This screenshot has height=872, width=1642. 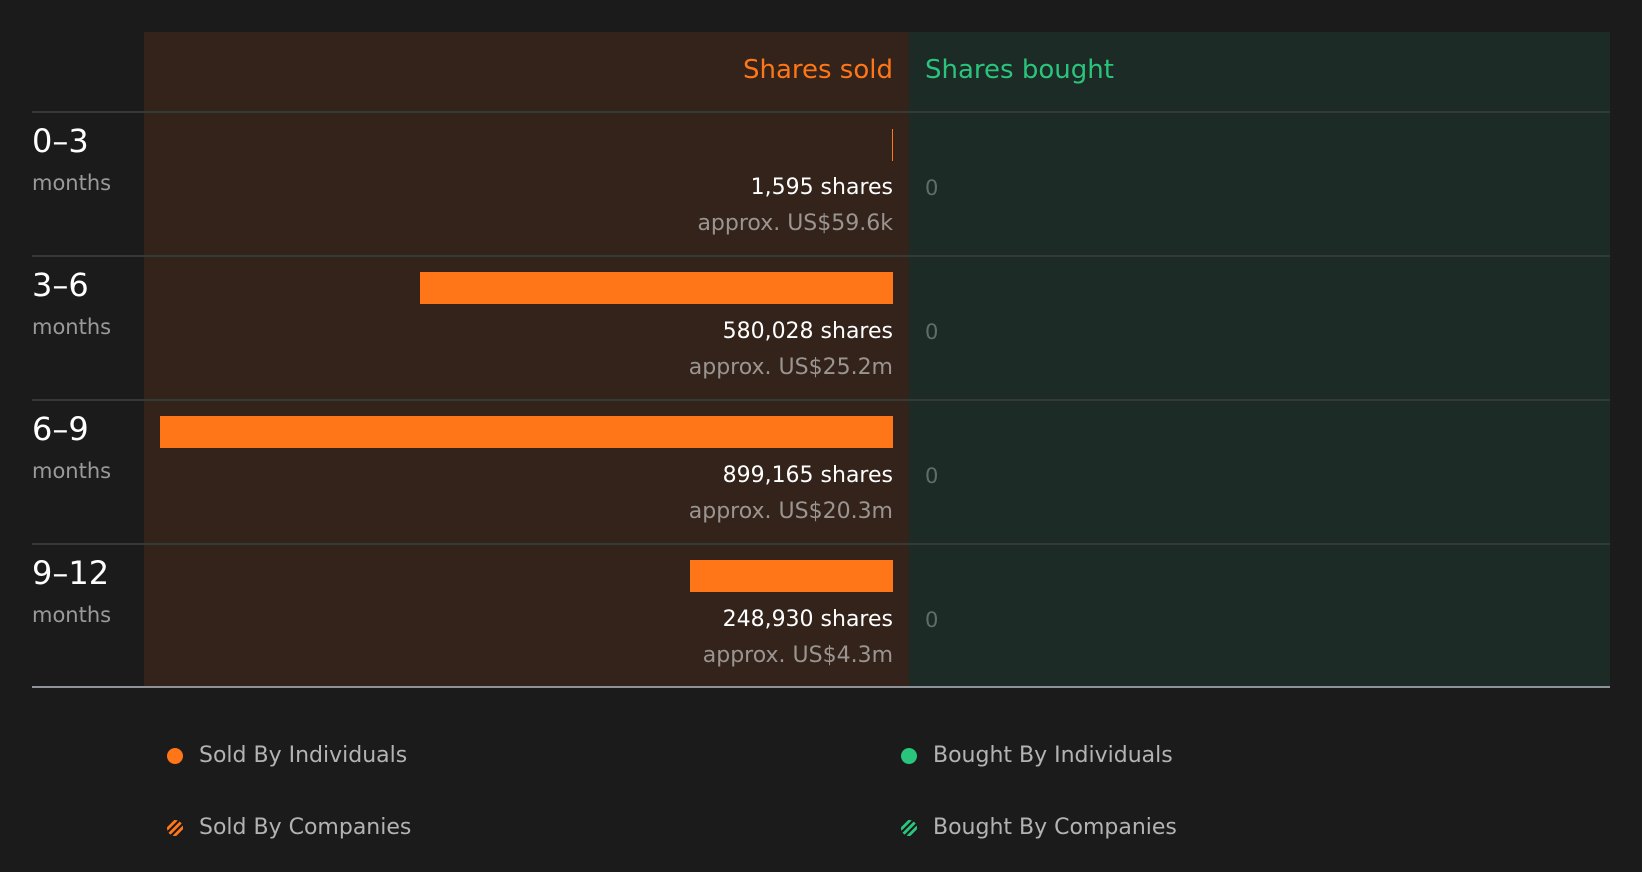 I want to click on sold-shares-label: 899,165 shares, so click(x=807, y=475).